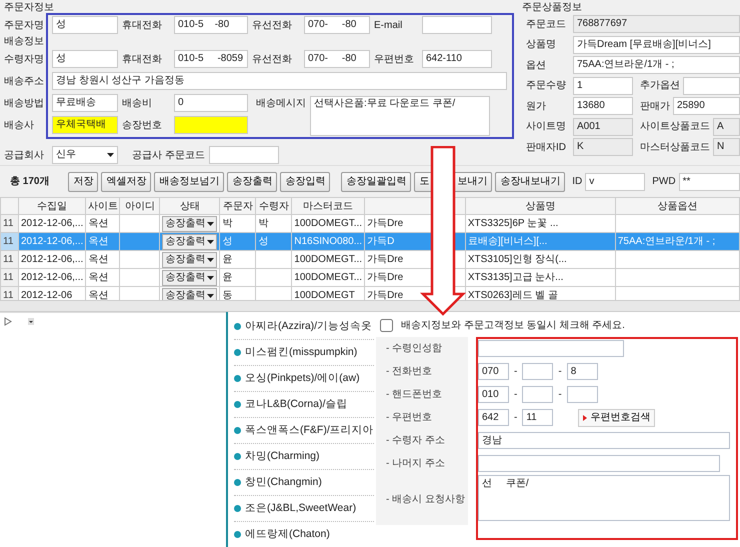 The height and width of the screenshot is (547, 740). What do you see at coordinates (513, 326) in the screenshot?
I see `checkbox-label: 배송지정보와 주문고객정보 동일시 체크해 주세요.` at bounding box center [513, 326].